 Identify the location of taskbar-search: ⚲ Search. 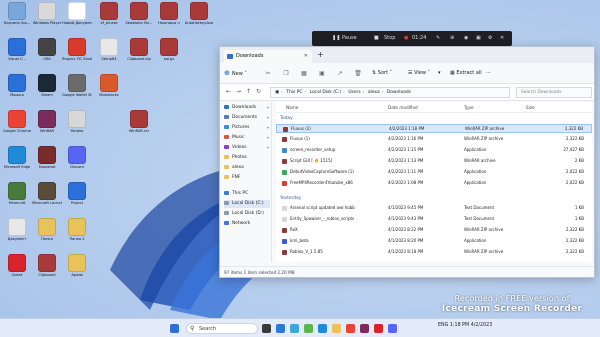
(222, 328).